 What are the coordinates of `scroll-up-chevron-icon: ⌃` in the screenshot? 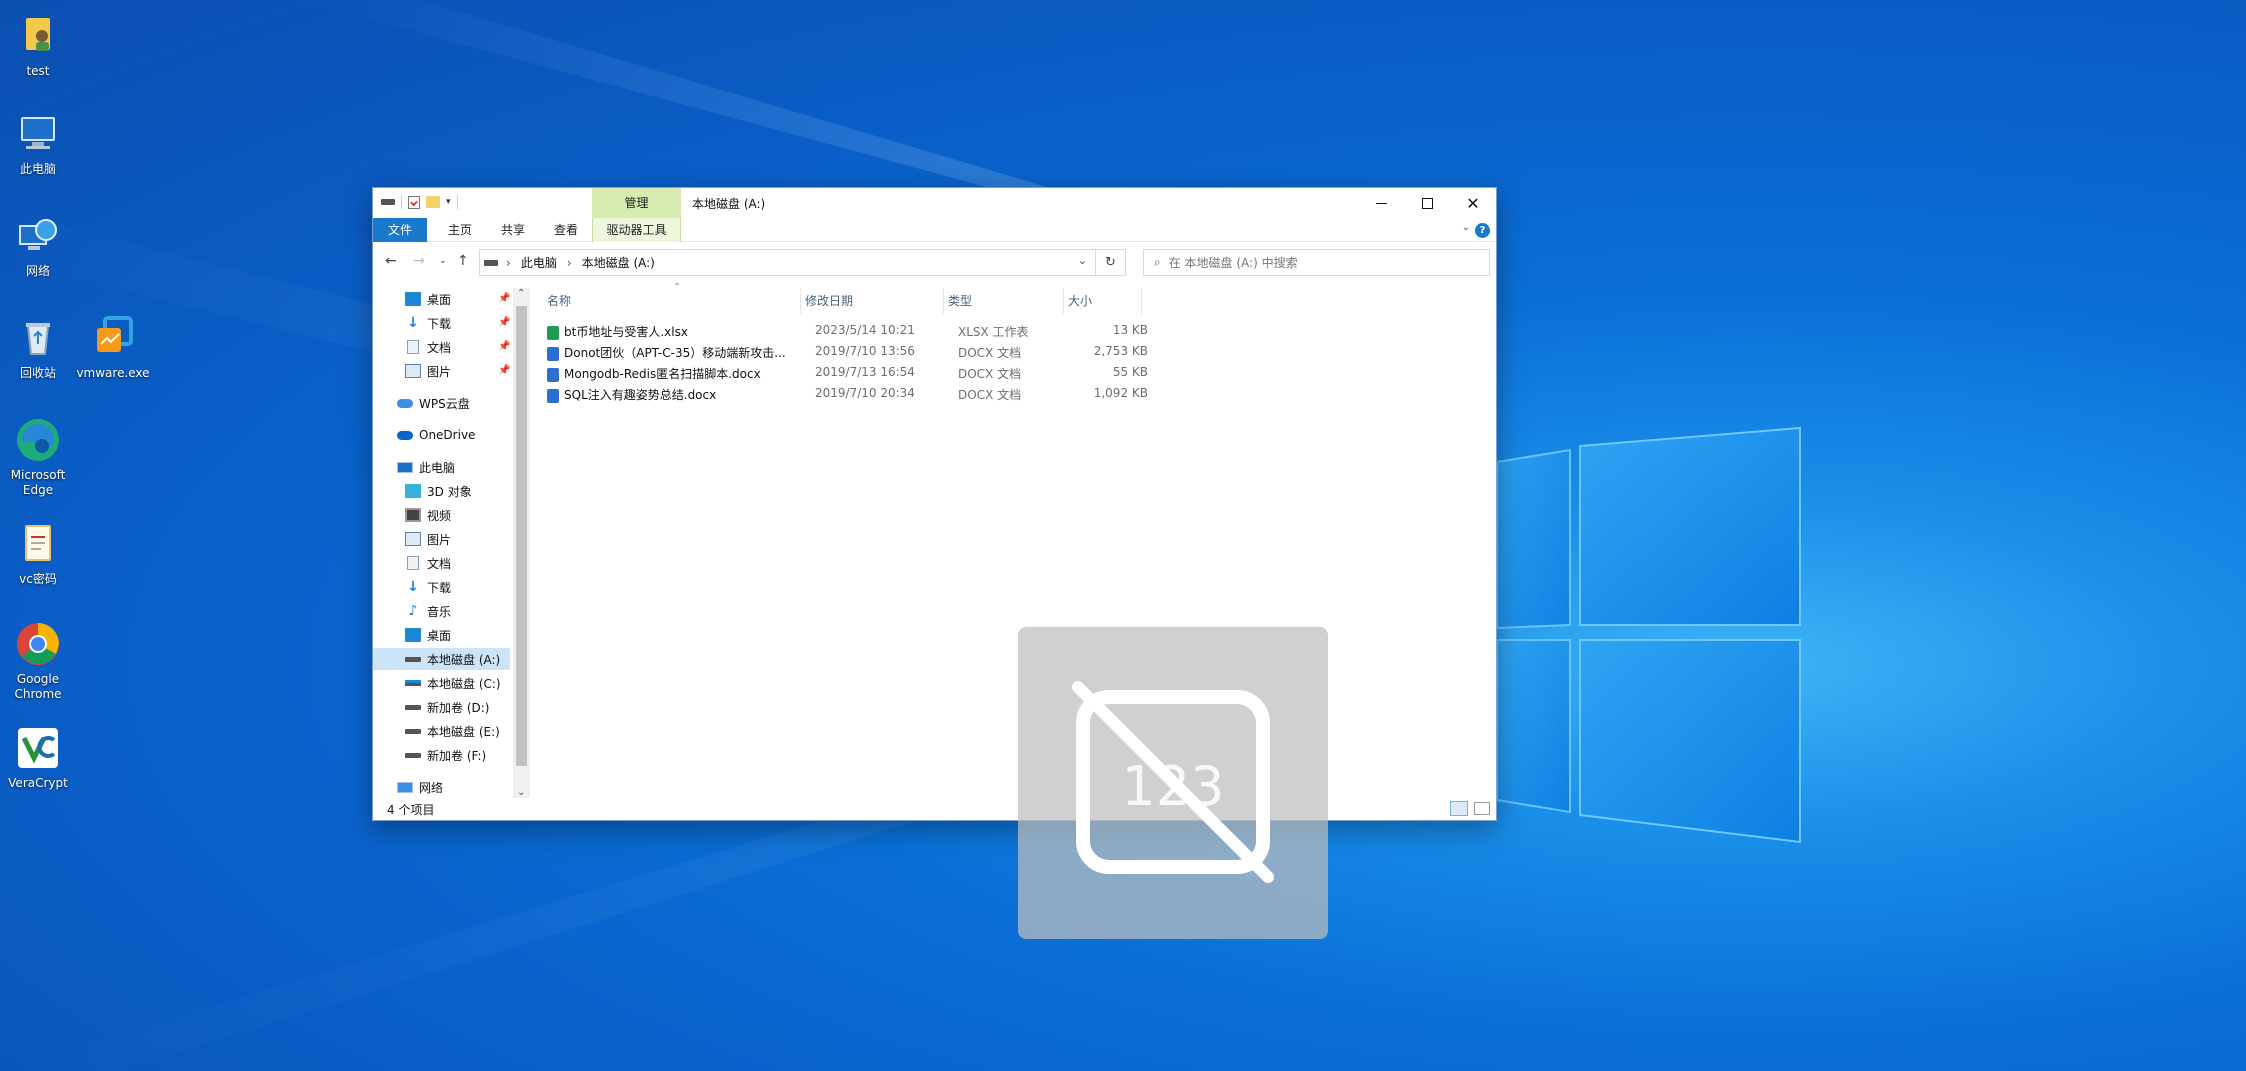 It's located at (521, 293).